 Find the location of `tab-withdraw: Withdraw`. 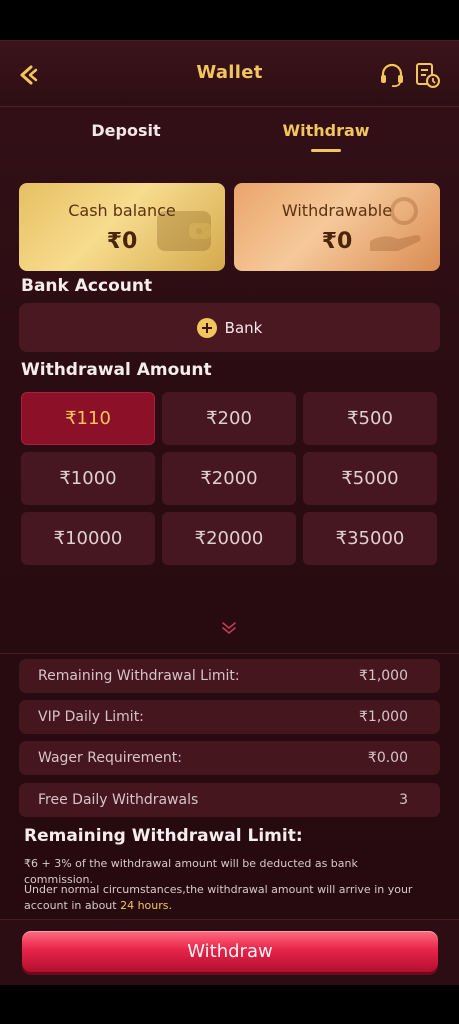

tab-withdraw: Withdraw is located at coordinates (326, 130).